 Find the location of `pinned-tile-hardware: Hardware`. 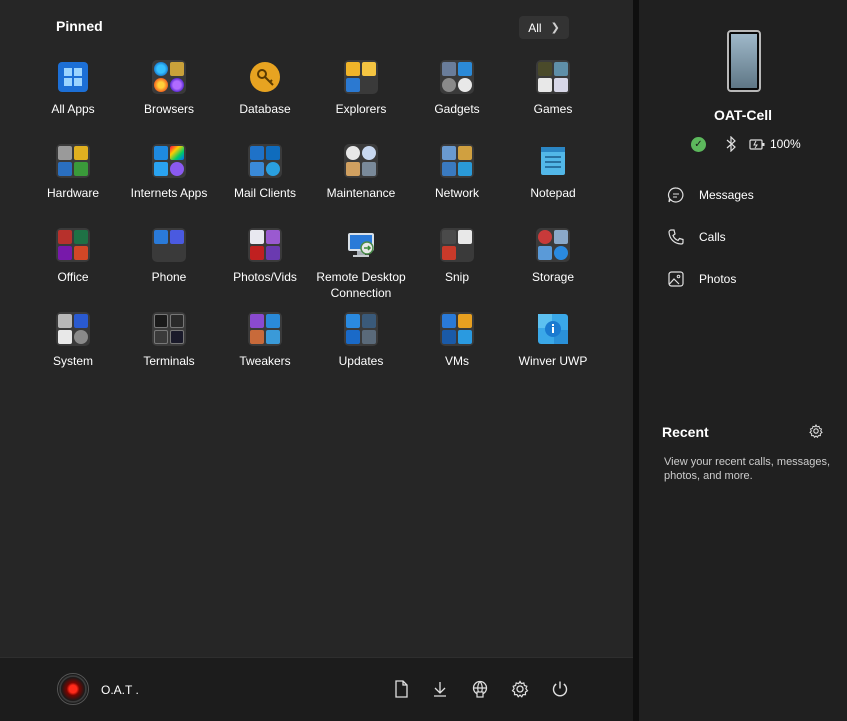

pinned-tile-hardware: Hardware is located at coordinates (73, 182).